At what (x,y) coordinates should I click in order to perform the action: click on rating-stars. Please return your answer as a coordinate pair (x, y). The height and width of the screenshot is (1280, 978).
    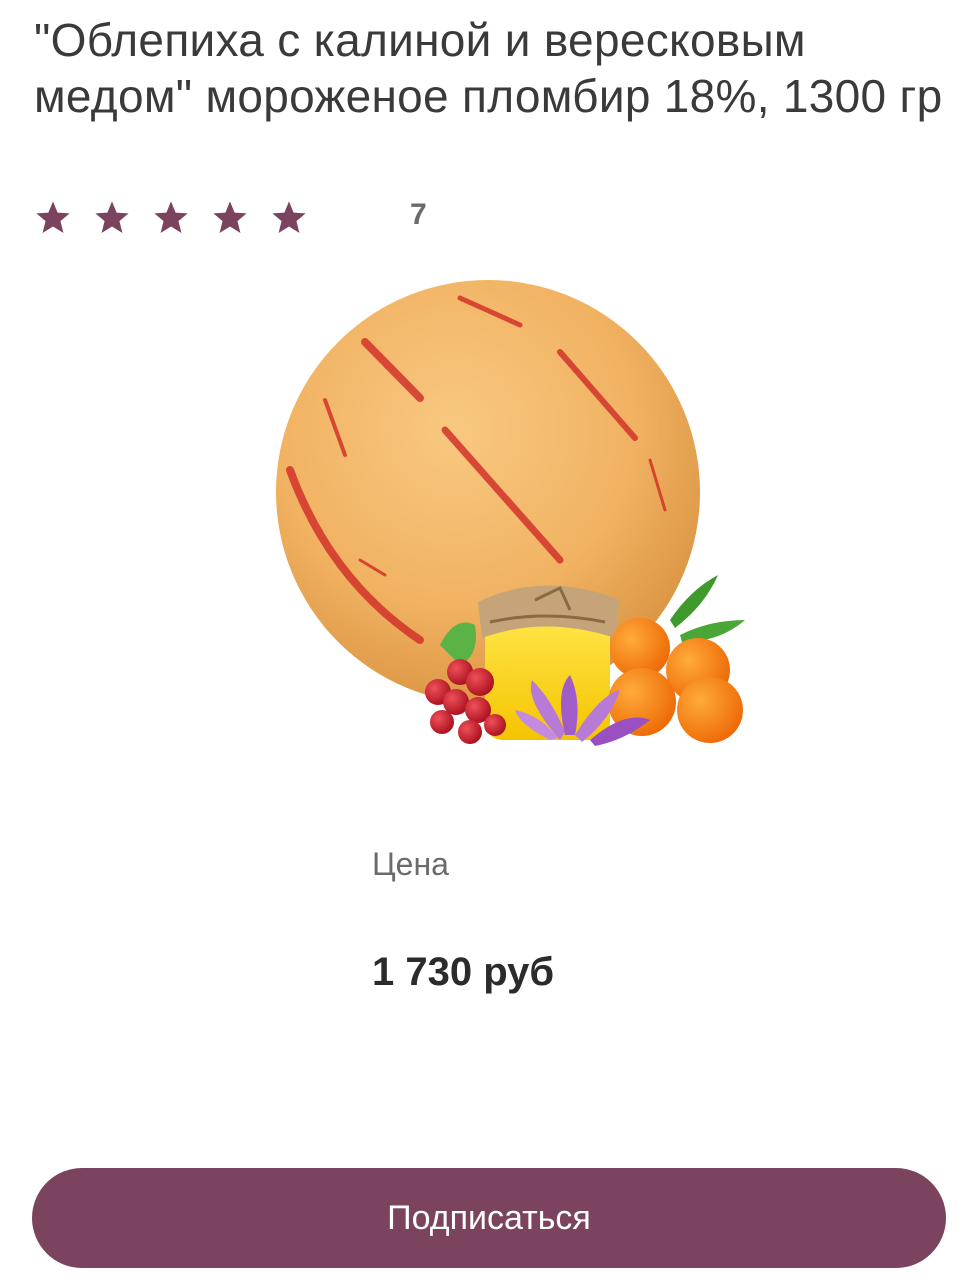
    Looking at the image, I should click on (171, 218).